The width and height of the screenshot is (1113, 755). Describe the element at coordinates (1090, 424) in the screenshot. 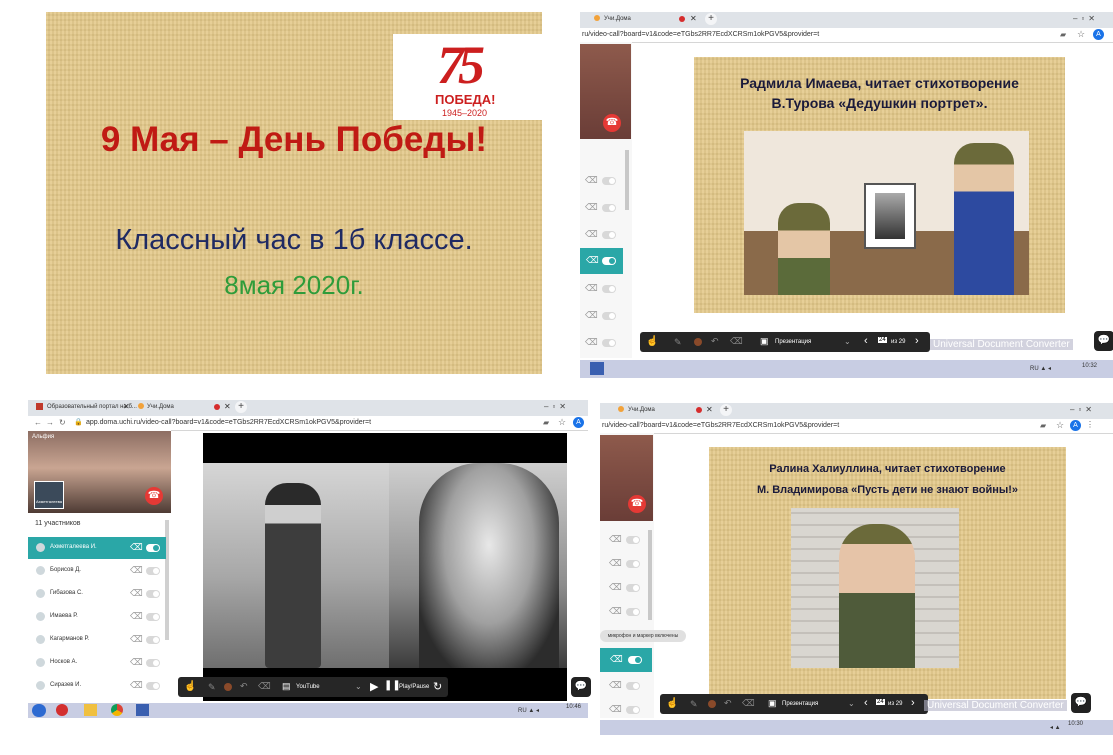

I see `menu-icon: ⋮` at that location.